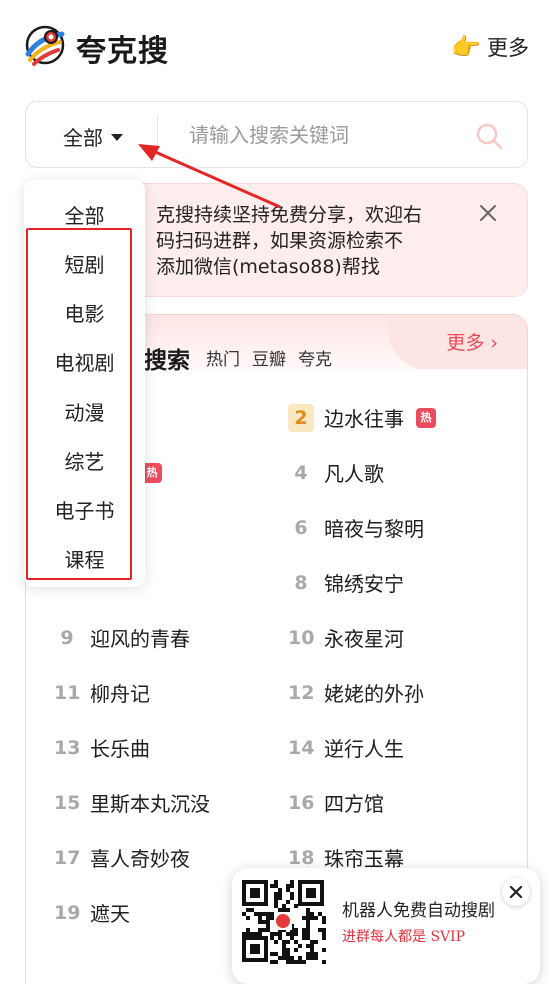 Image resolution: width=553 pixels, height=984 pixels. I want to click on tab-quark: 夸克, so click(315, 357).